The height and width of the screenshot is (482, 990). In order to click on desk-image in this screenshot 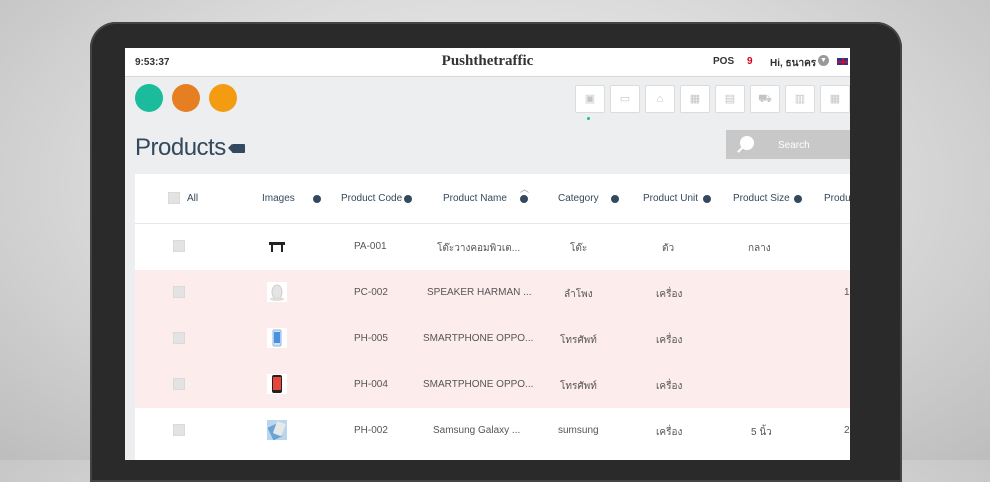, I will do `click(277, 247)`.